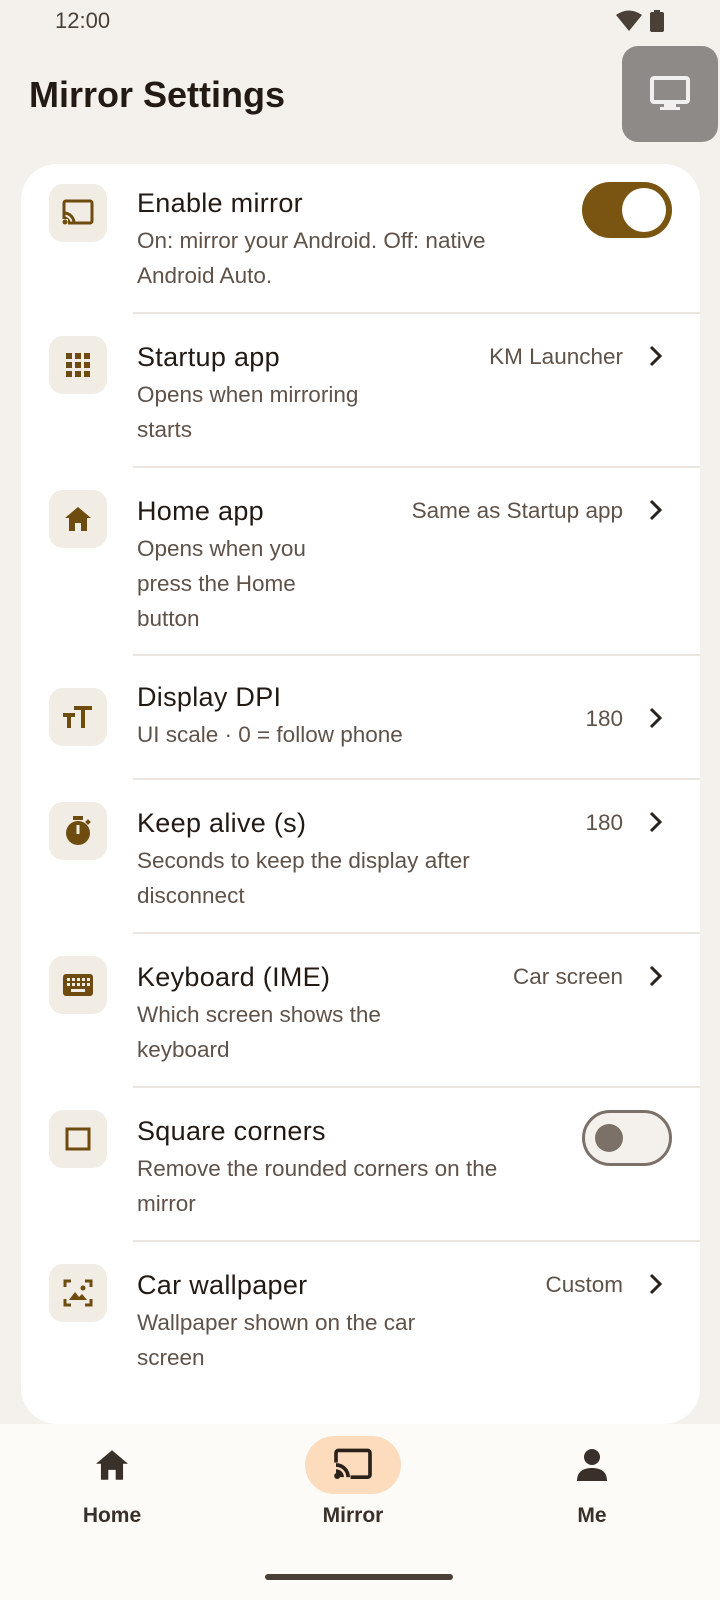 The image size is (720, 1600). What do you see at coordinates (222, 1285) in the screenshot?
I see `setting-title: Car wallpaper` at bounding box center [222, 1285].